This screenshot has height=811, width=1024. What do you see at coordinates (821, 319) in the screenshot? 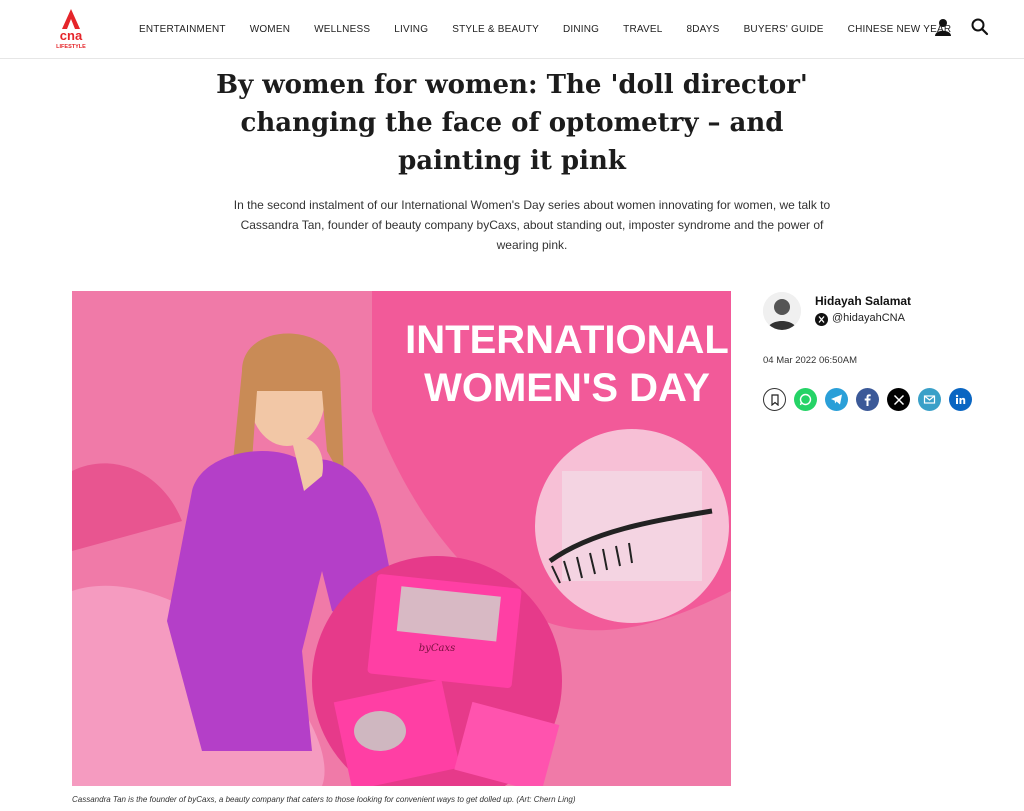
I see `author-x-icon` at bounding box center [821, 319].